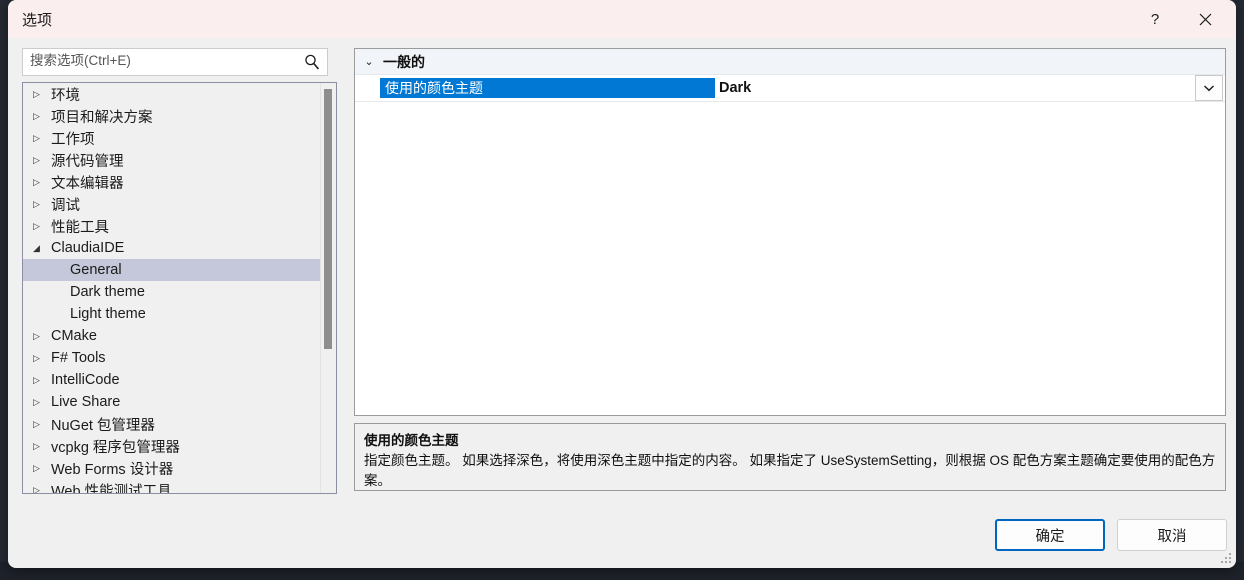 The width and height of the screenshot is (1244, 580). I want to click on tree-item-4: ▷ 文本编辑器, so click(168, 182).